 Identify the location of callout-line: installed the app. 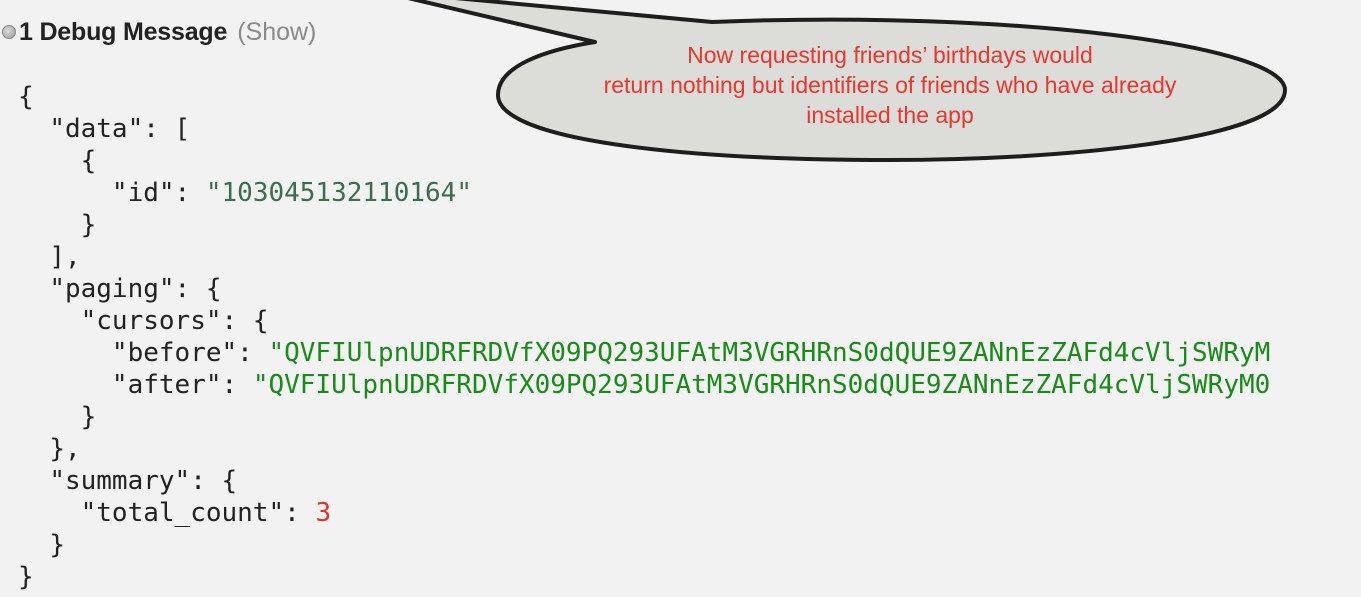
(890, 115).